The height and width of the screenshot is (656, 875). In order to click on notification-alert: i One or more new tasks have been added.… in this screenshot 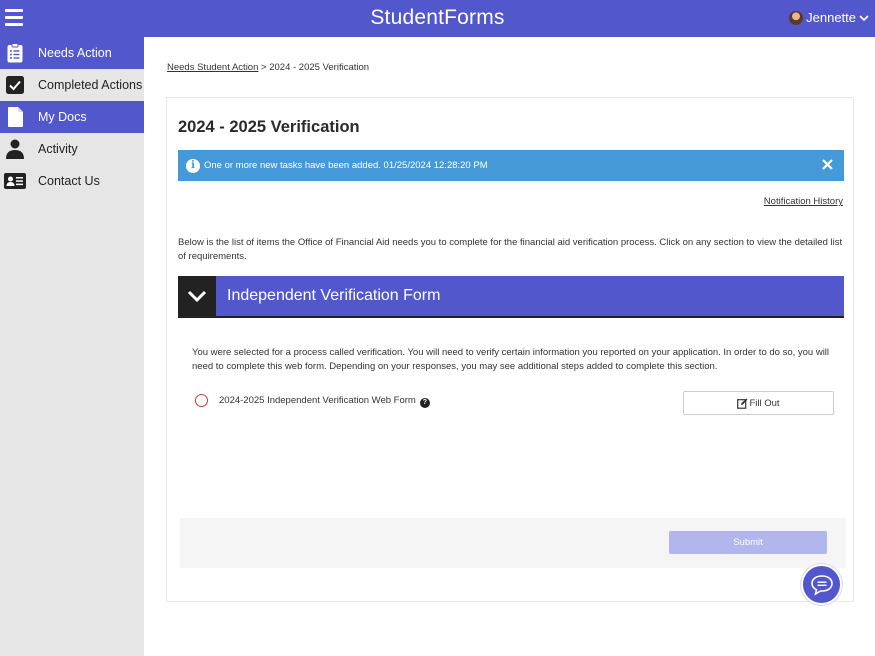, I will do `click(511, 165)`.